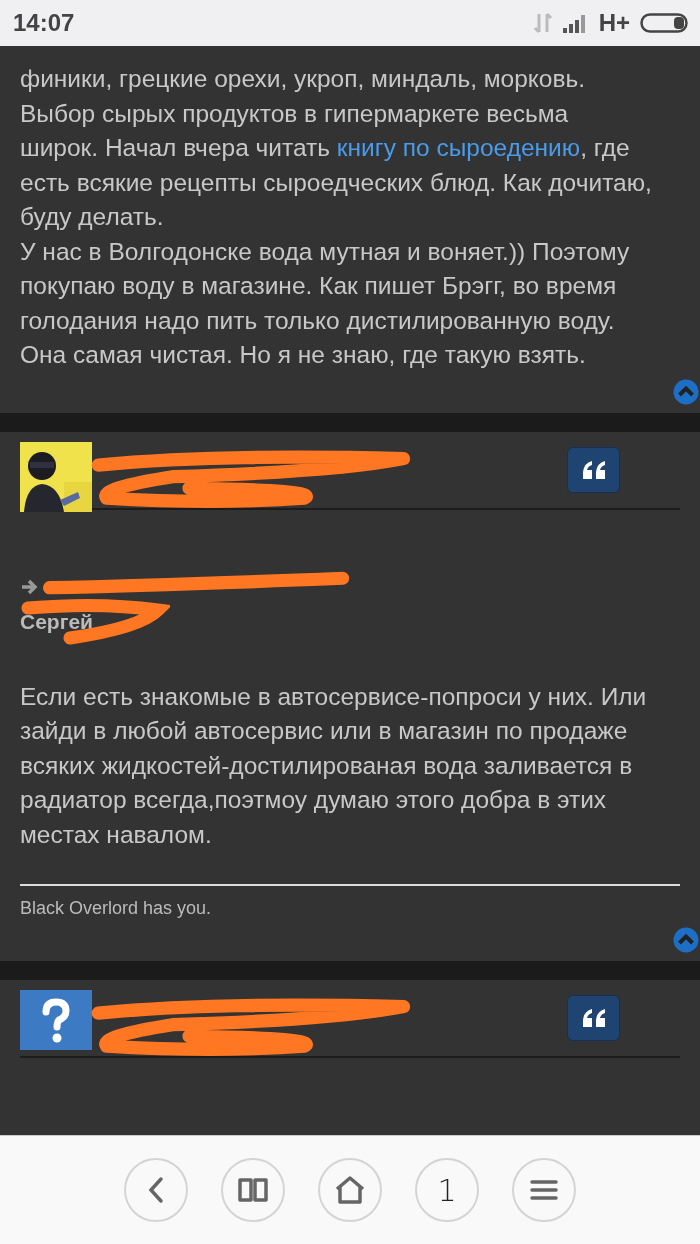 This screenshot has width=700, height=1244. Describe the element at coordinates (253, 1190) in the screenshot. I see `book-icon` at that location.